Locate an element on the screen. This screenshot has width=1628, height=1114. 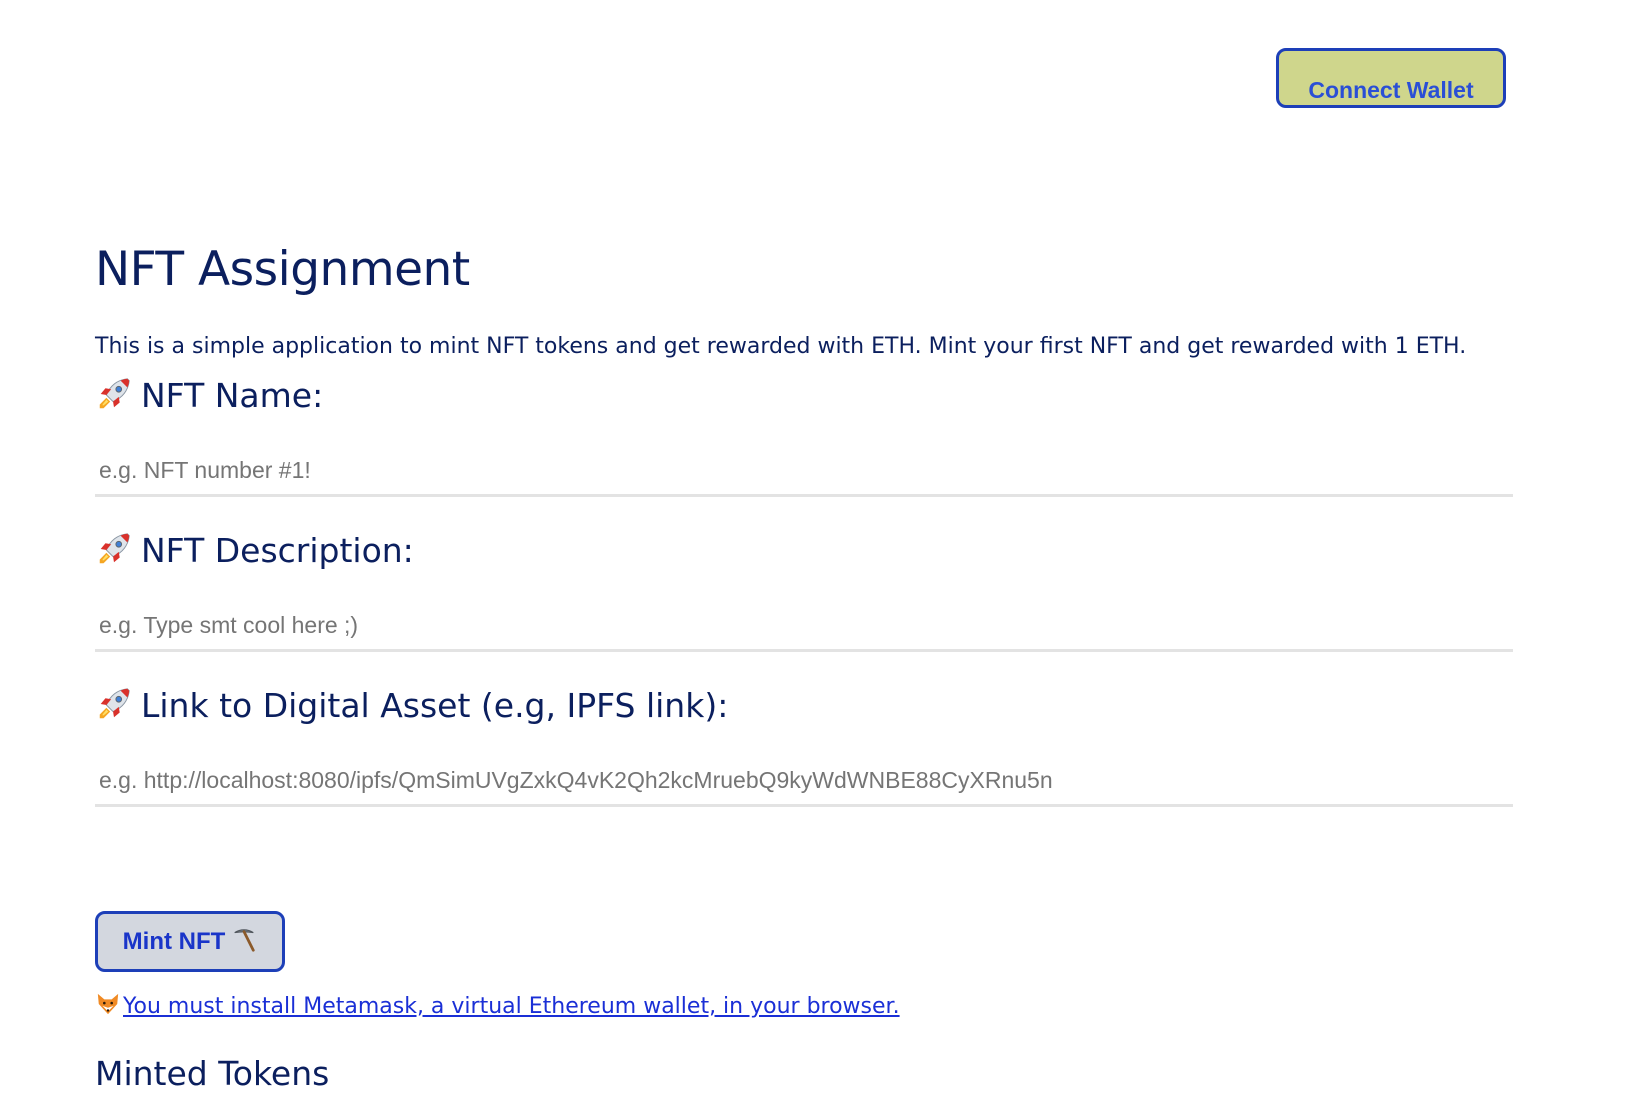
nft-description-label-text: NFT Description: is located at coordinates (277, 550).